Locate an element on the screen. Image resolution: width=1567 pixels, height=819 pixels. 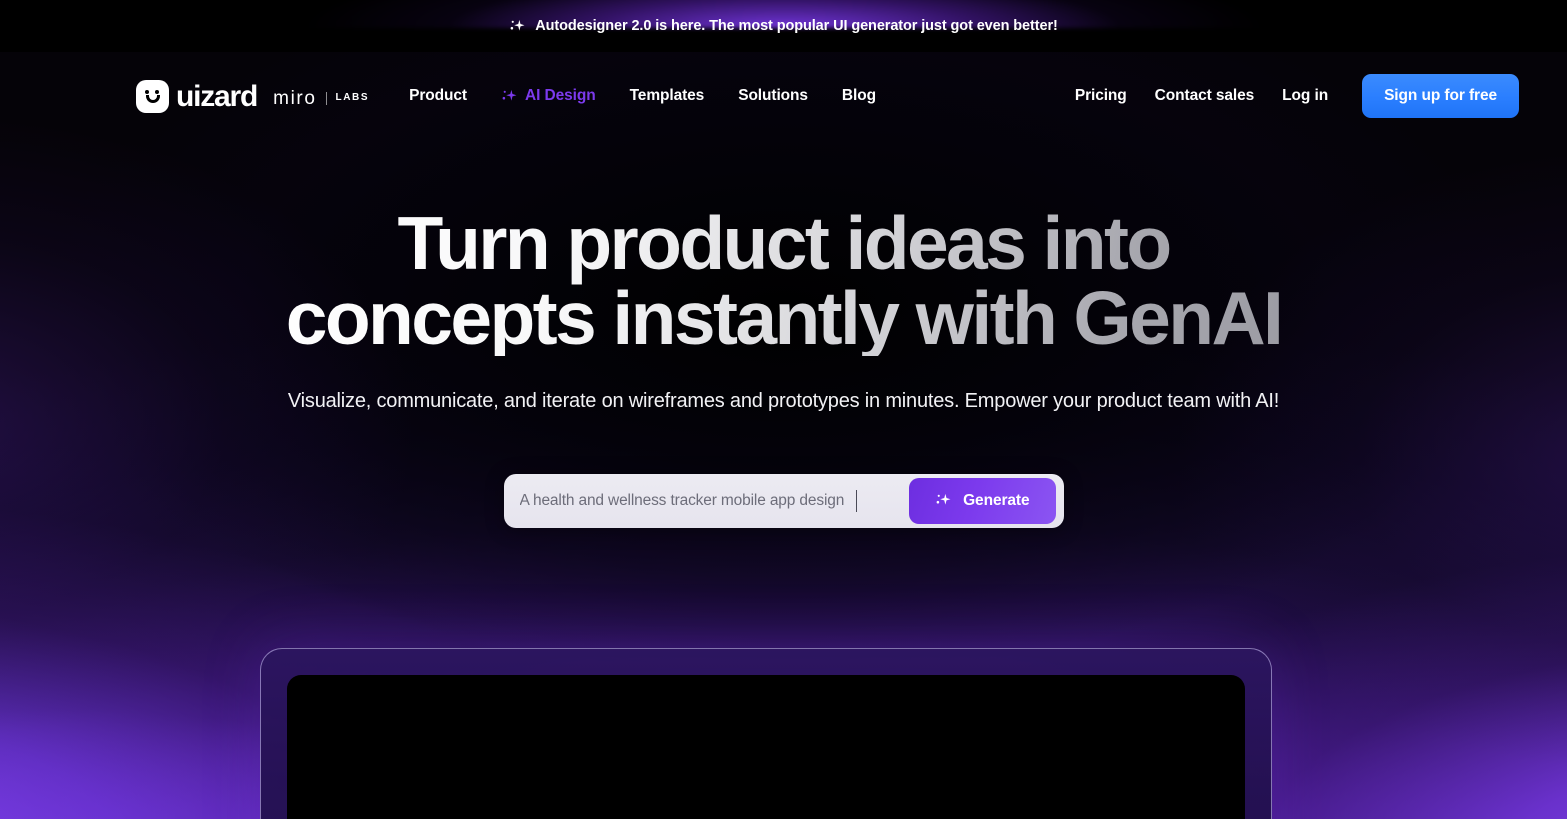
nav-item-templates: Templates is located at coordinates (667, 96).